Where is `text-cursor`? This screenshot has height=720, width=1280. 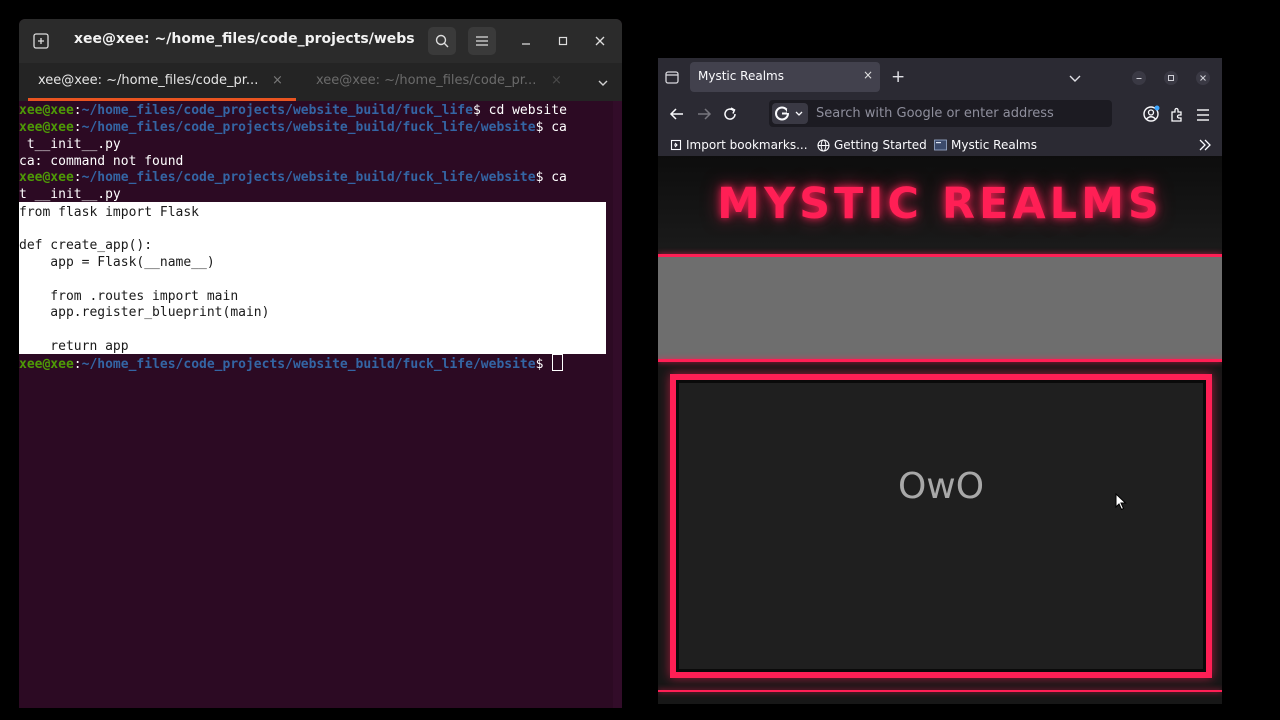
text-cursor is located at coordinates (558, 362).